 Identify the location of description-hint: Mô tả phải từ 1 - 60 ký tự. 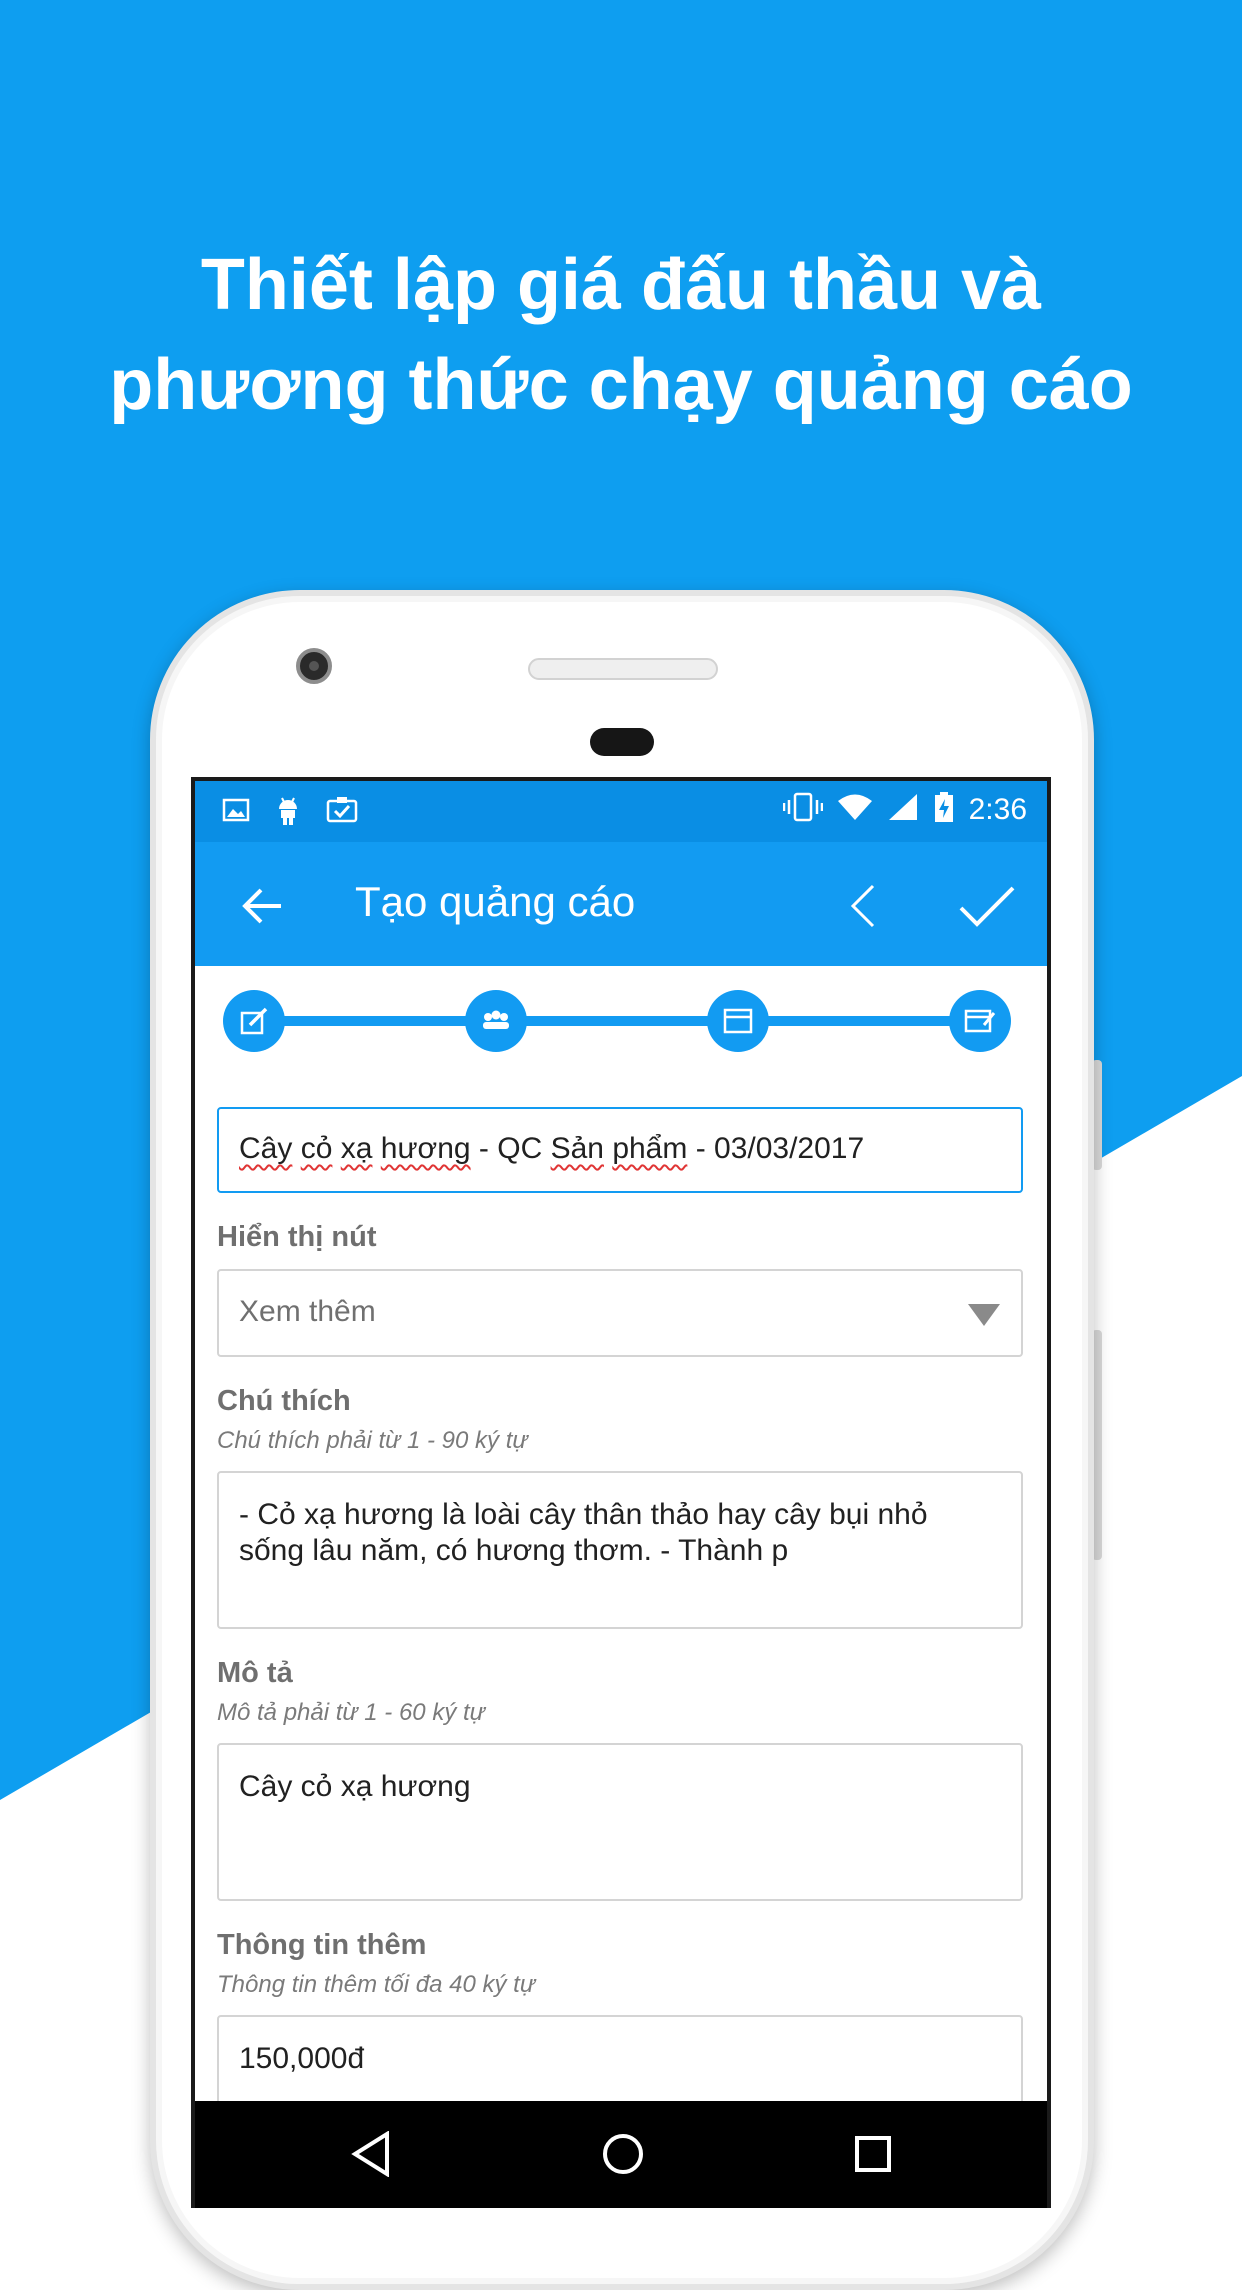
(351, 1712).